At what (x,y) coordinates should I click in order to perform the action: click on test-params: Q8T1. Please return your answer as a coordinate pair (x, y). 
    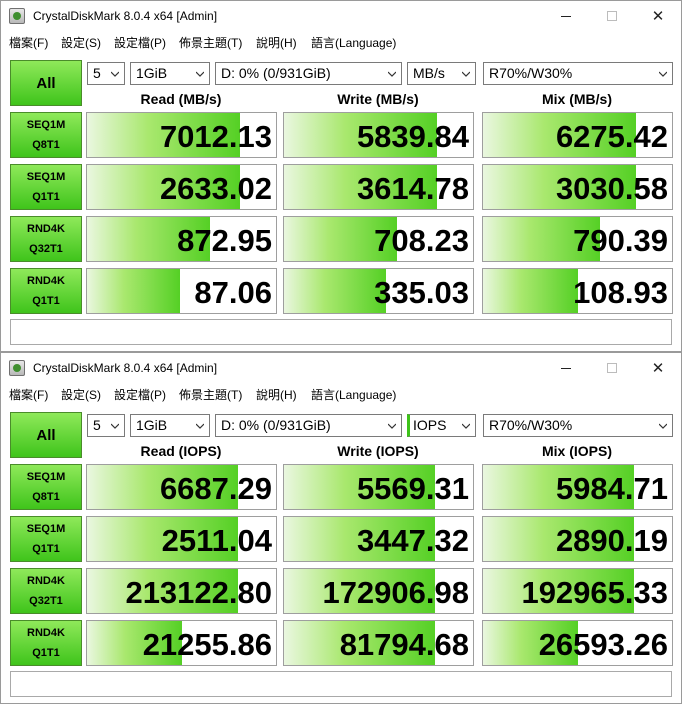
    Looking at the image, I should click on (46, 145).